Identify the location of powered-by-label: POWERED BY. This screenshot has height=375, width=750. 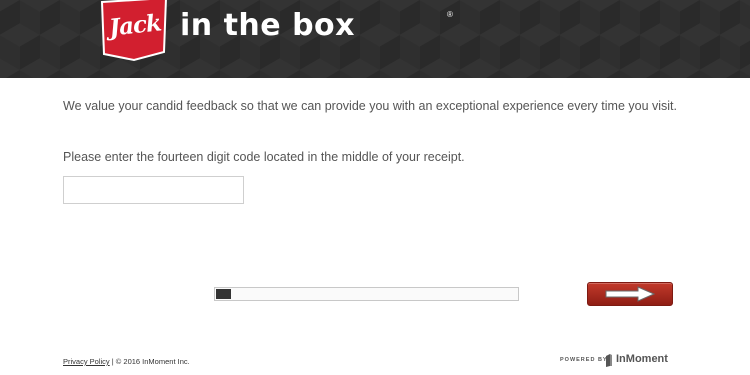
(584, 360).